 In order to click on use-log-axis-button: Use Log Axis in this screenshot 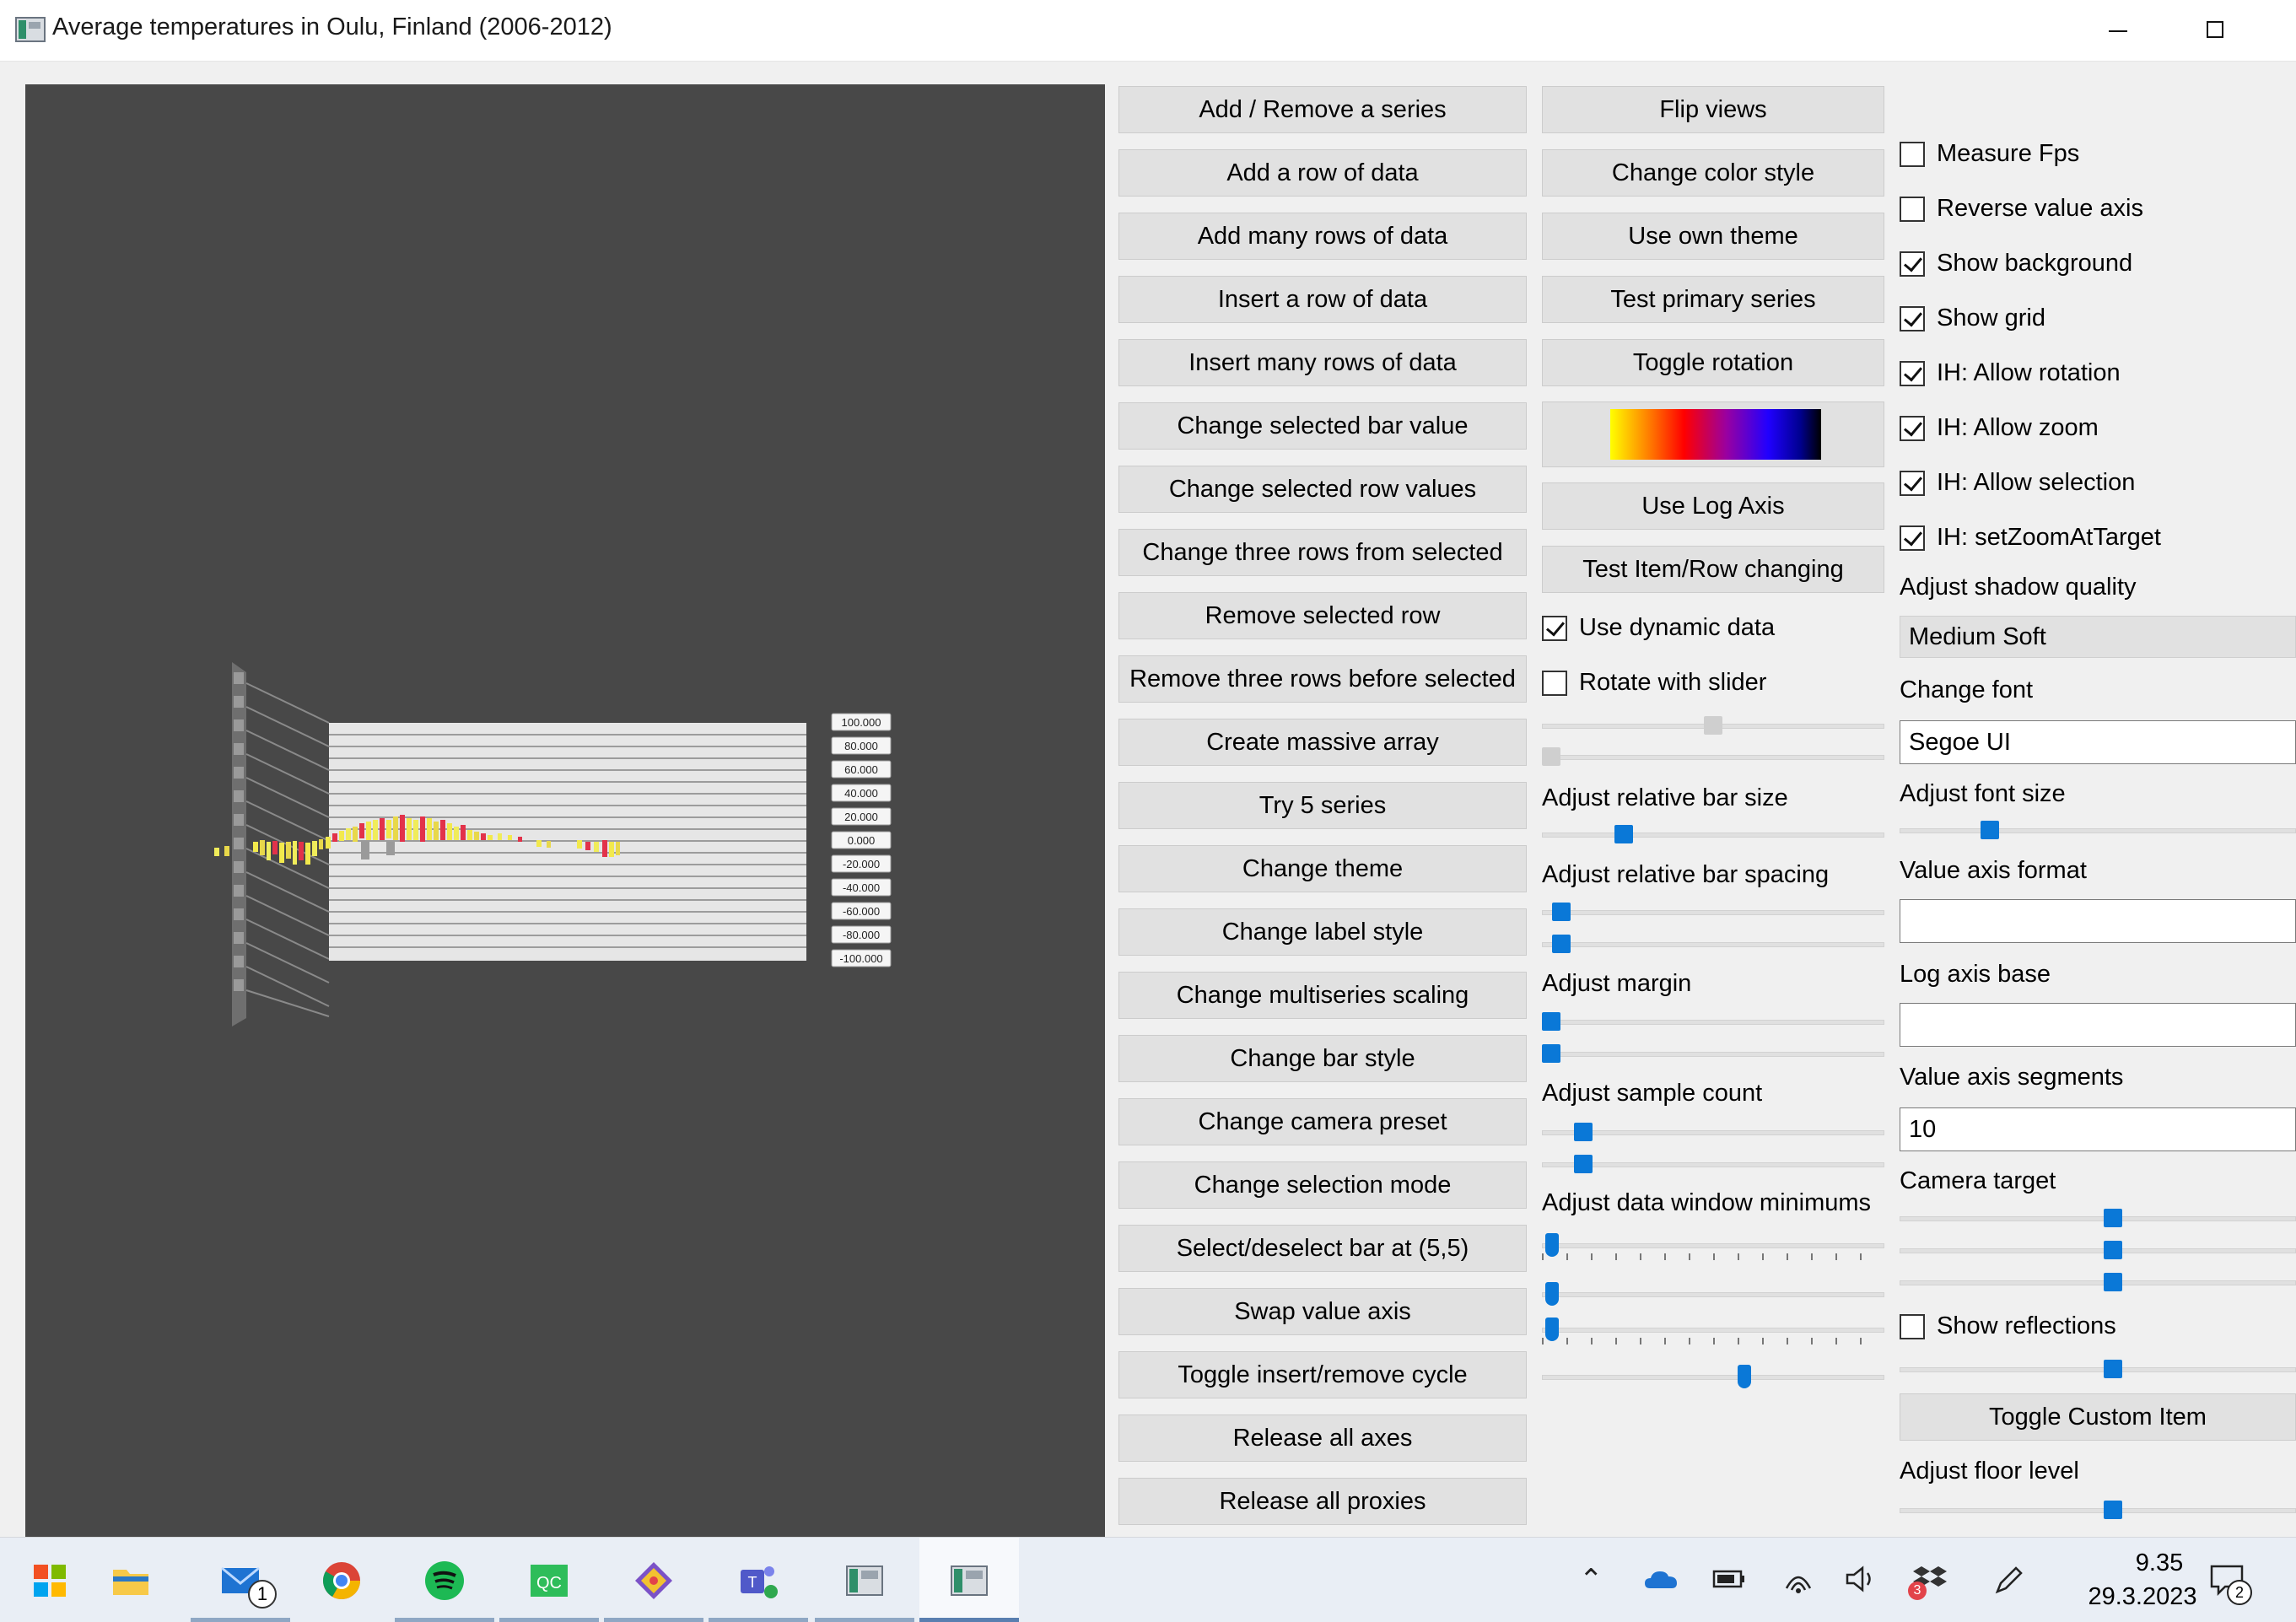, I will do `click(1713, 506)`.